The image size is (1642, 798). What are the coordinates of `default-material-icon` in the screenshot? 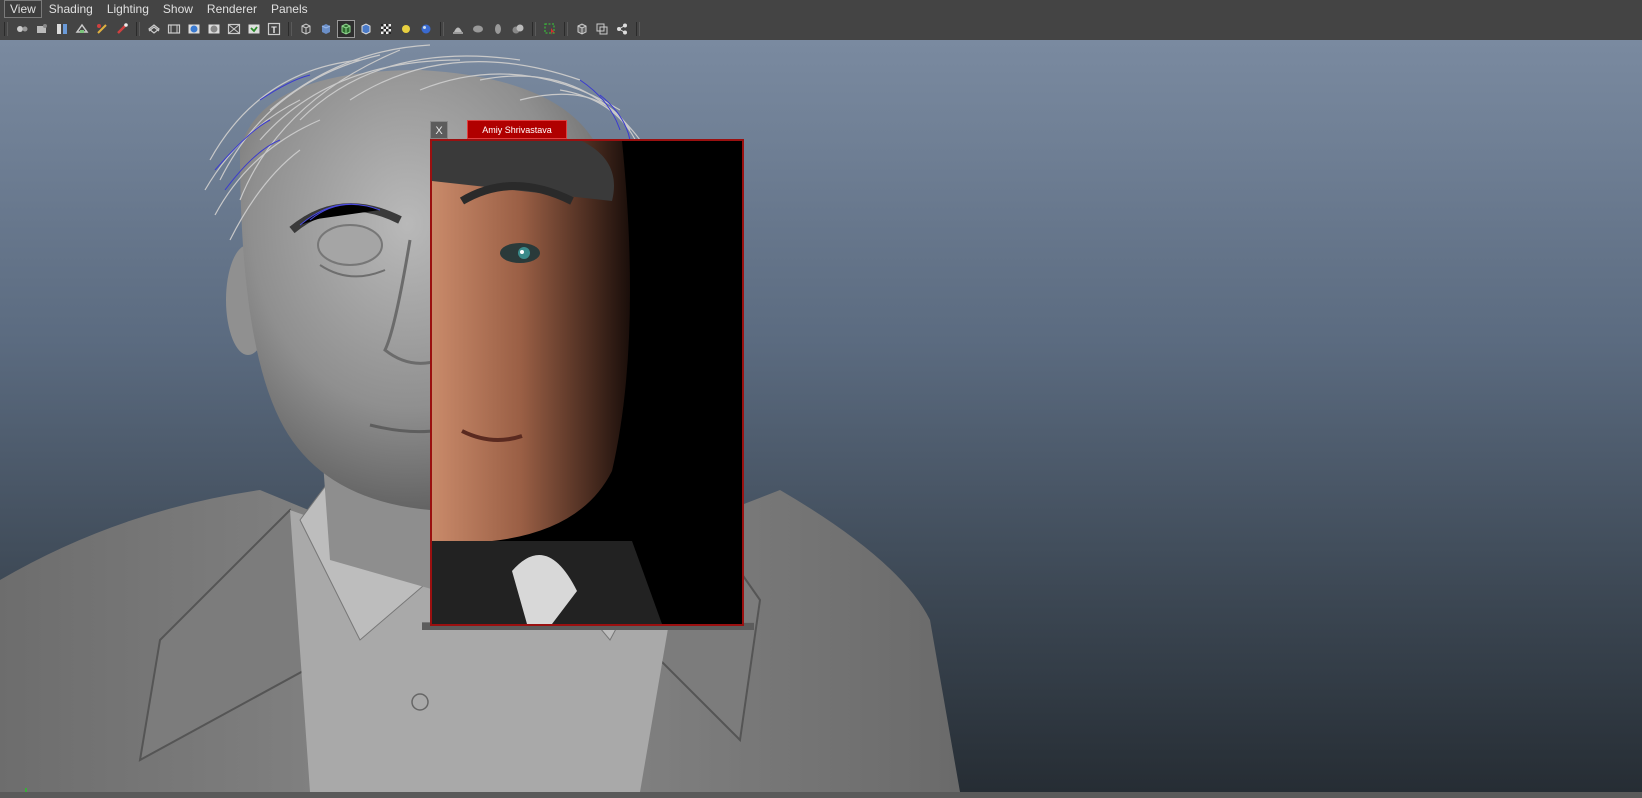 It's located at (366, 29).